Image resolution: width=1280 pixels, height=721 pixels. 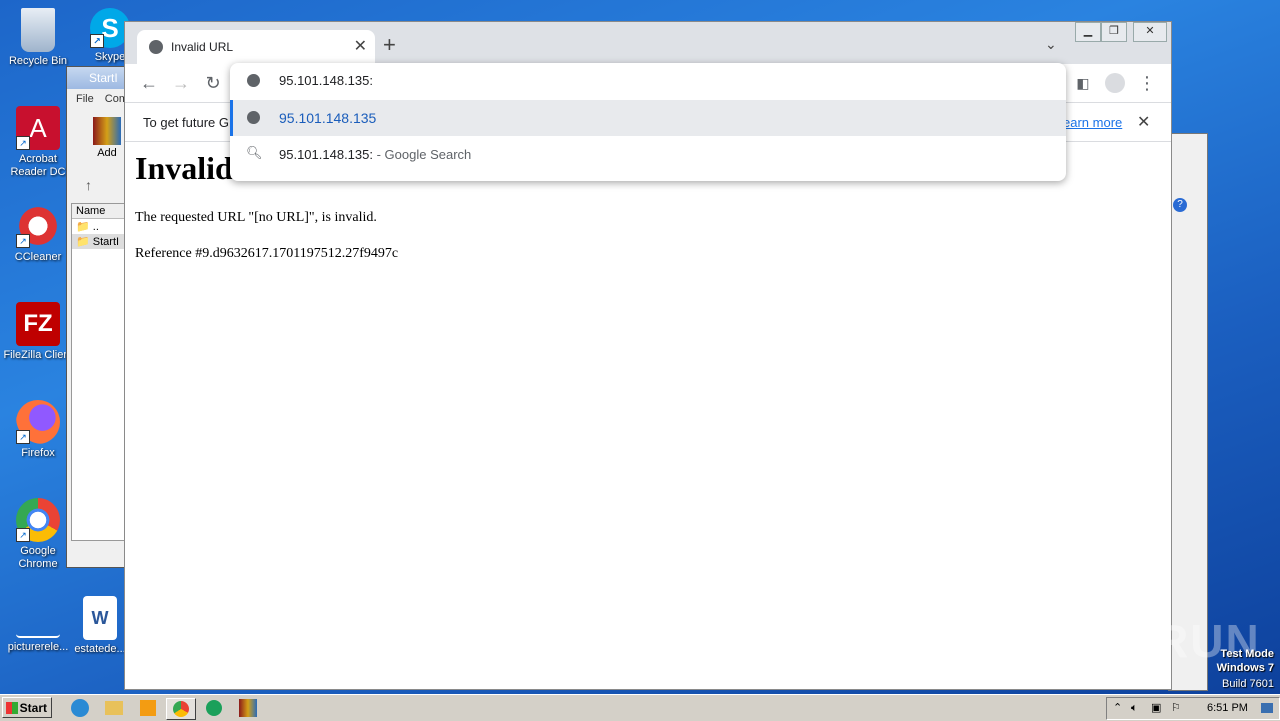 I want to click on suggestion-text: 95.101.148.135: - Google Search, so click(x=375, y=154).